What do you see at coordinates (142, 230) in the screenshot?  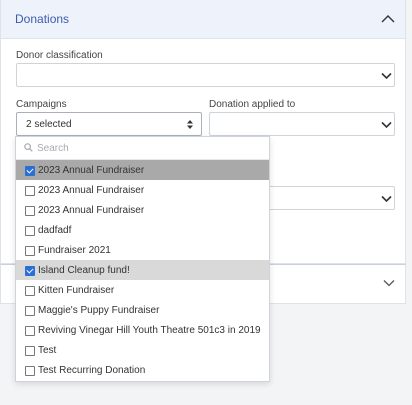 I see `campaign-option: dadfadf` at bounding box center [142, 230].